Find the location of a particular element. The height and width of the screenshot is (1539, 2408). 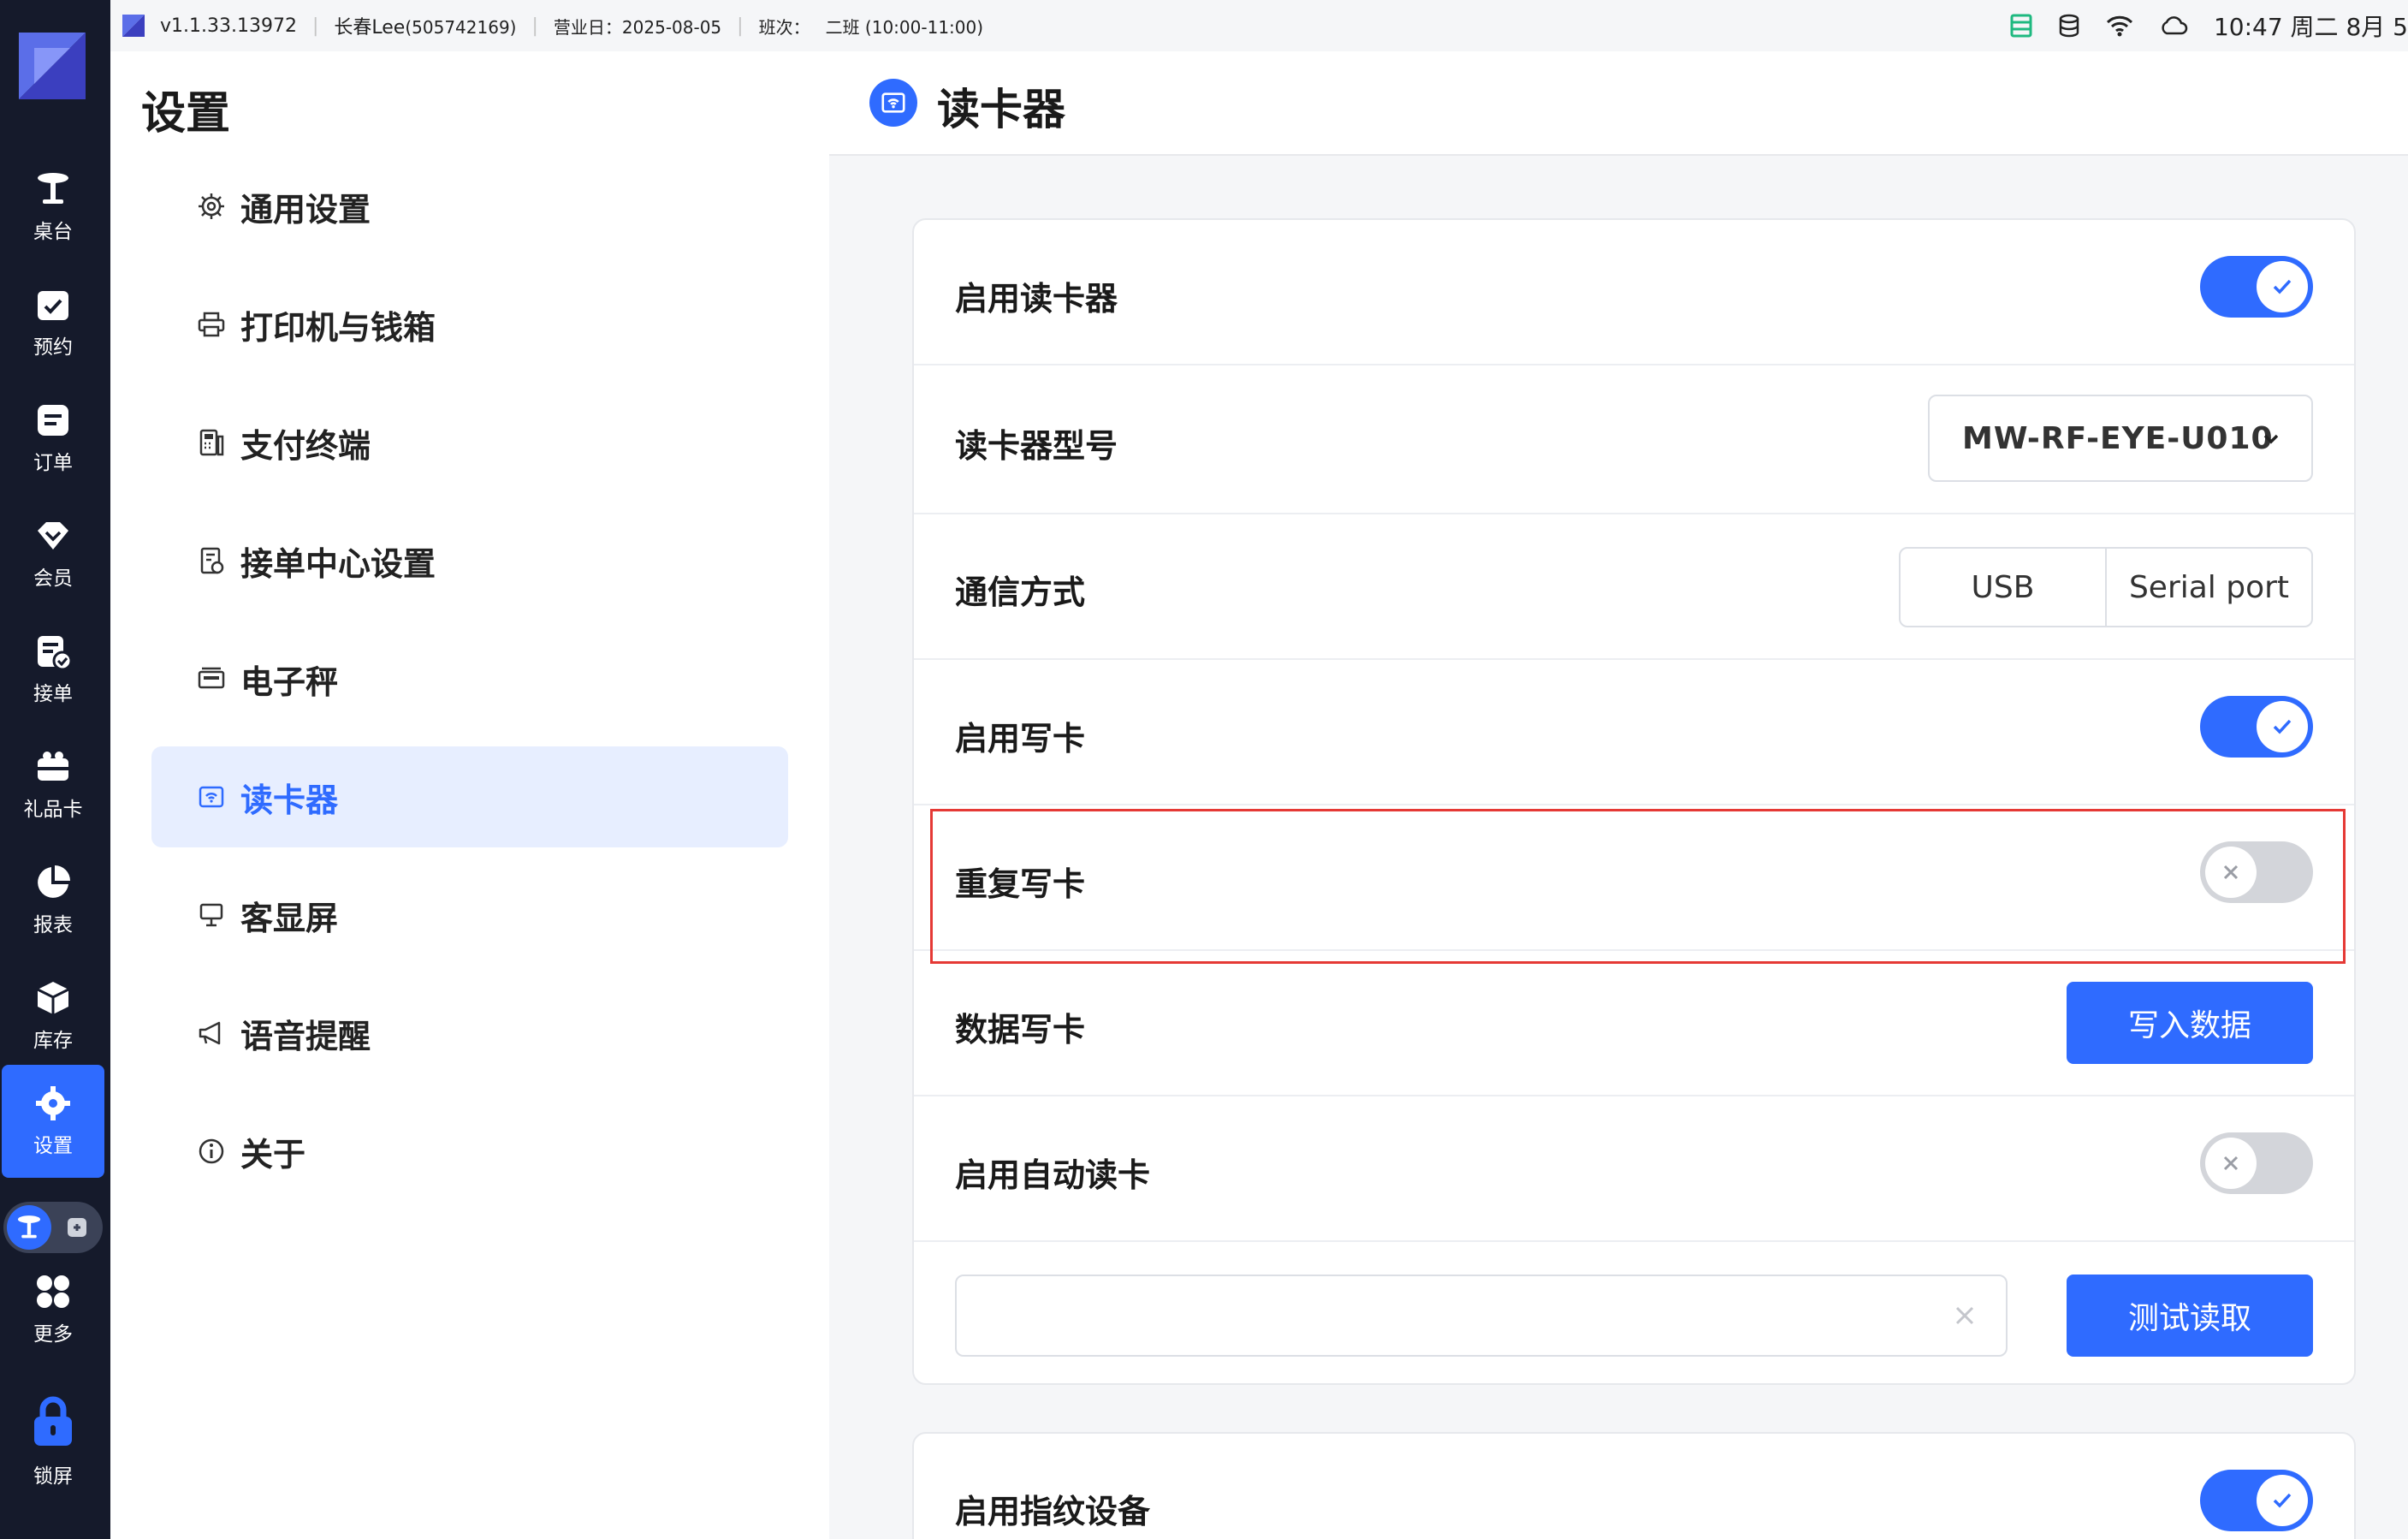

nav-item-order-center: 接单中心设置 is located at coordinates (469, 560).